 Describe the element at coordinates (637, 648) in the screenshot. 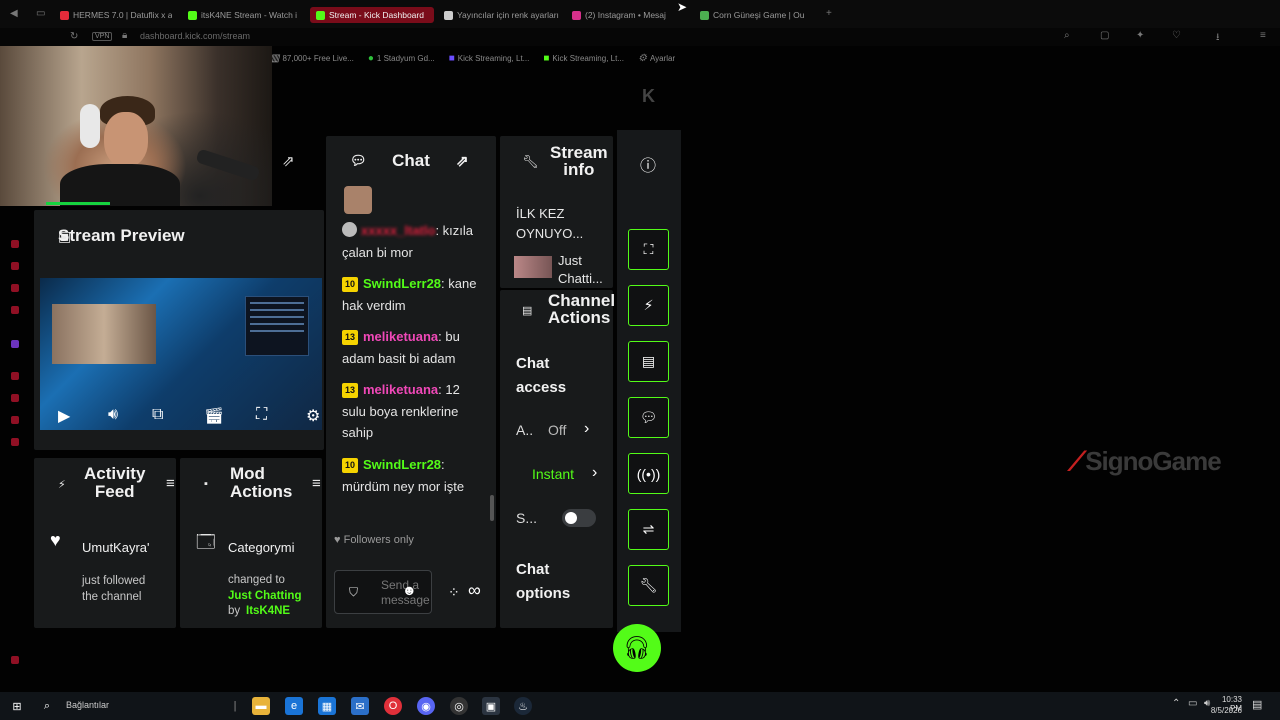

I see `support-headset-button: 🎧︎` at that location.